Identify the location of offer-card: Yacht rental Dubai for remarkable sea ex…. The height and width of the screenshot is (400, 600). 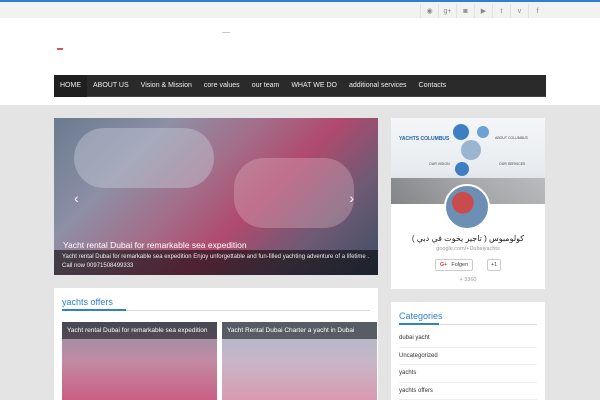
(139, 361).